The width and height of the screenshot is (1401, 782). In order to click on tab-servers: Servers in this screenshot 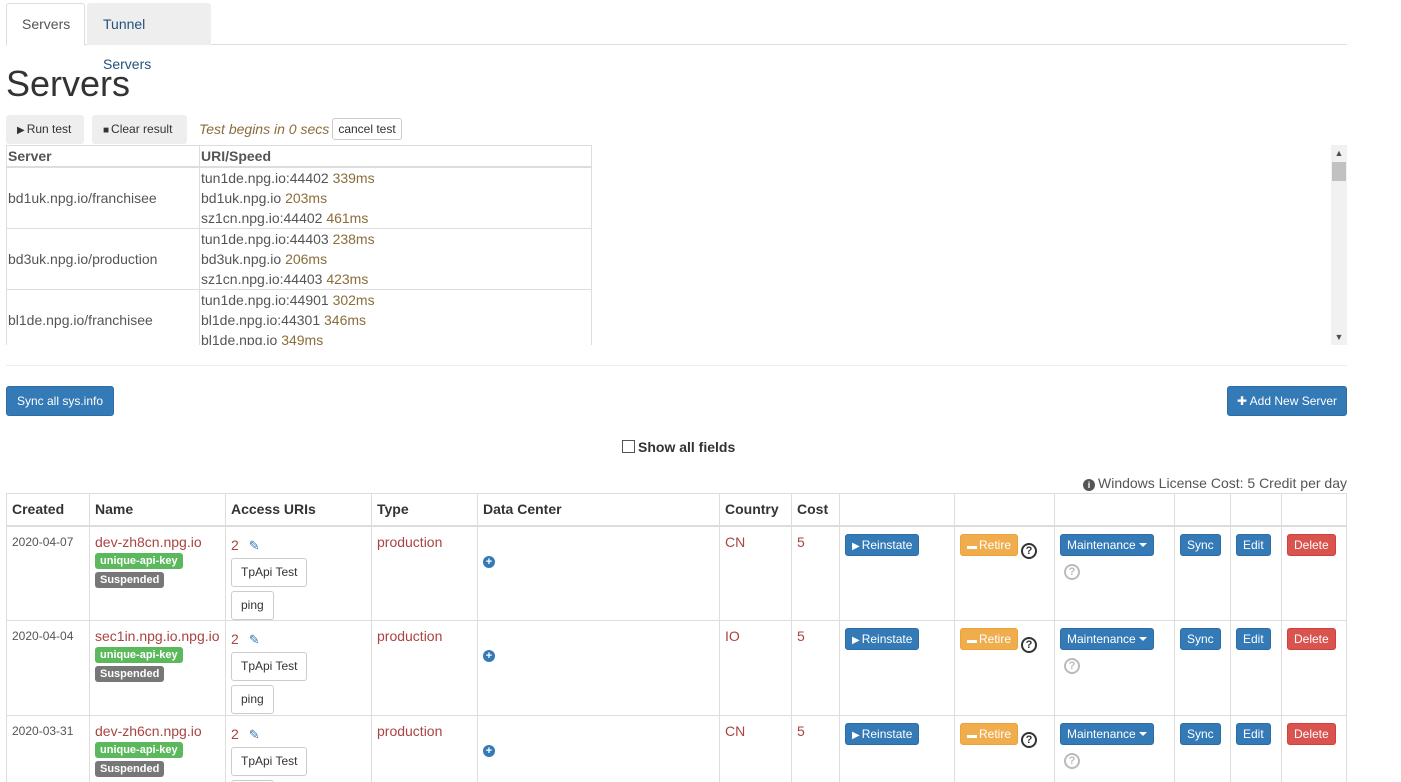, I will do `click(45, 24)`.